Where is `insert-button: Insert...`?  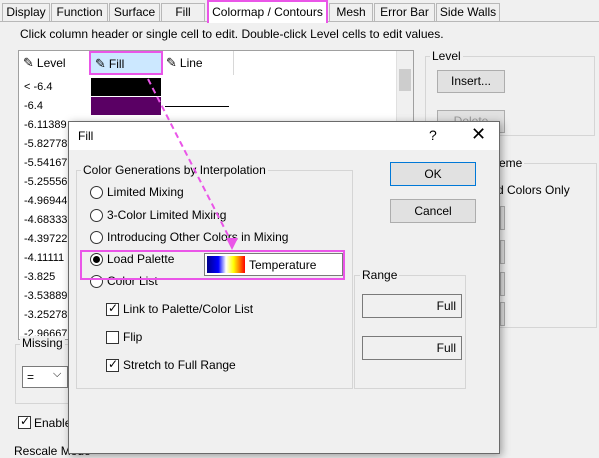 insert-button: Insert... is located at coordinates (471, 81).